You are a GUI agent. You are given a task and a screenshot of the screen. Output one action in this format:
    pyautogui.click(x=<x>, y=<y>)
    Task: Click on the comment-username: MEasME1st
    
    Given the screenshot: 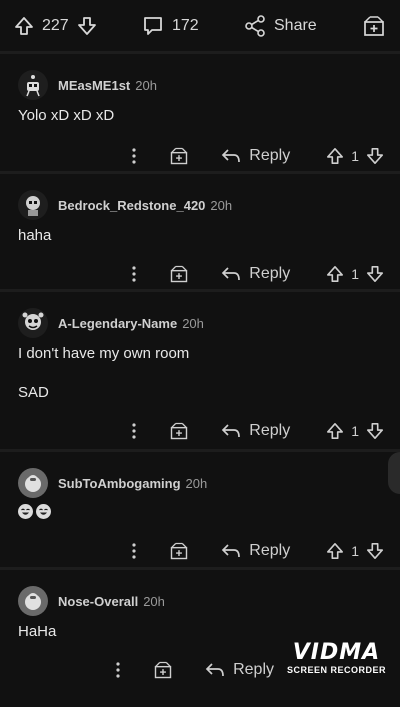 What is the action you would take?
    pyautogui.click(x=94, y=85)
    